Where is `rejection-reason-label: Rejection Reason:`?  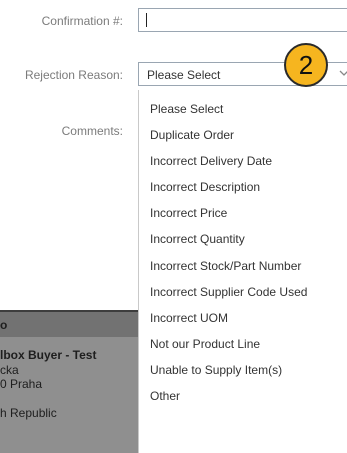
rejection-reason-label: Rejection Reason: is located at coordinates (73, 75).